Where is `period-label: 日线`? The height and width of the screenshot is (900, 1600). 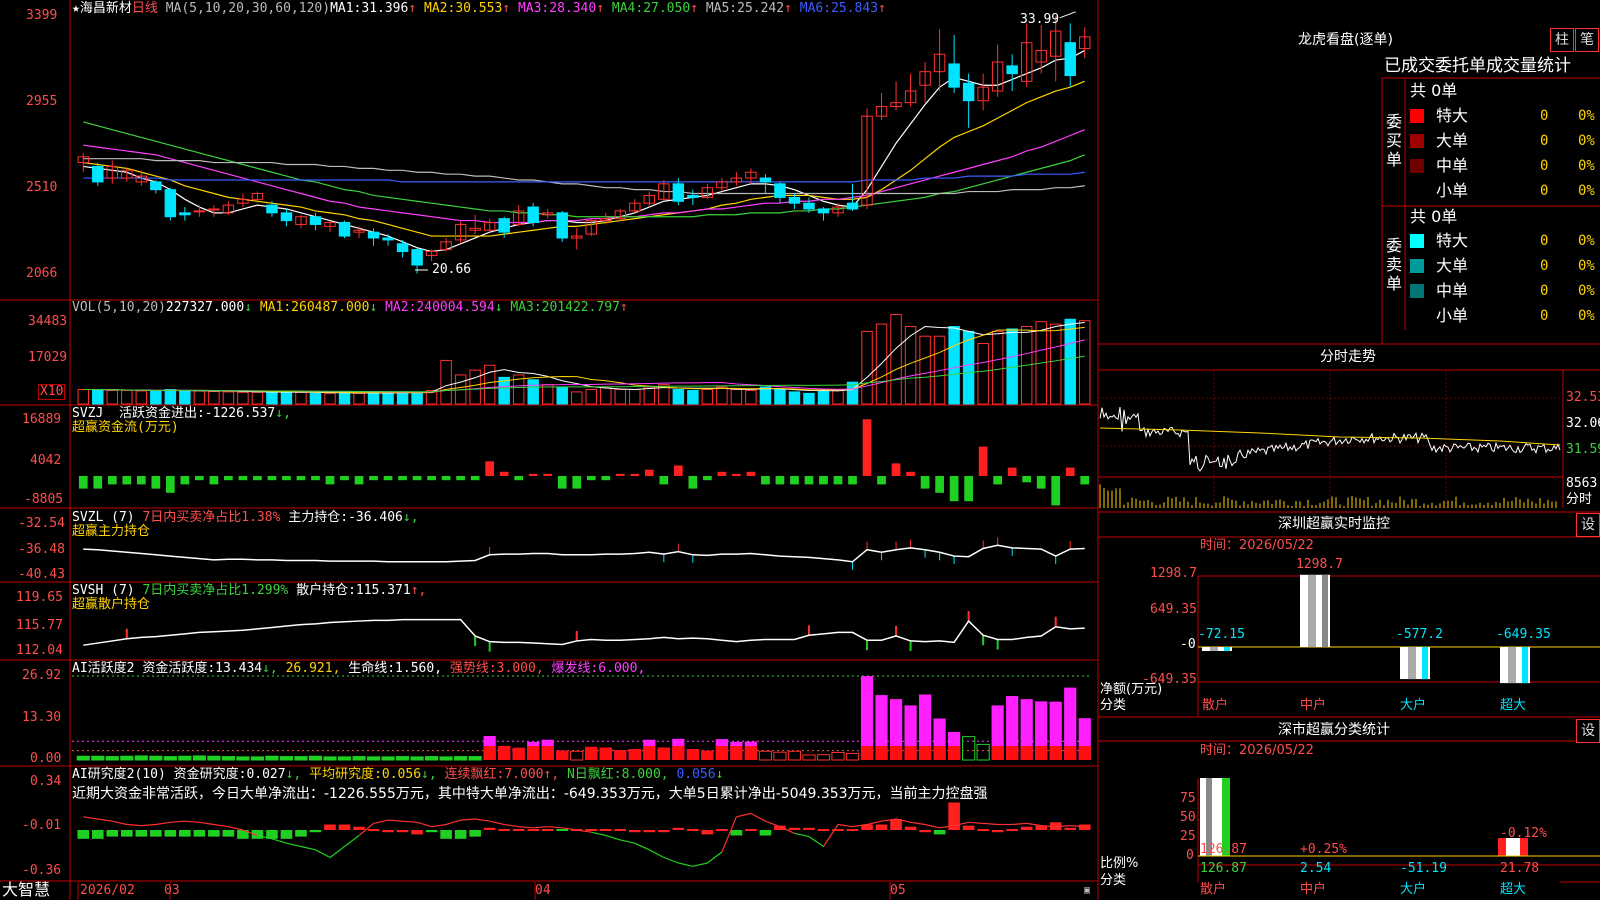
period-label: 日线 is located at coordinates (145, 8).